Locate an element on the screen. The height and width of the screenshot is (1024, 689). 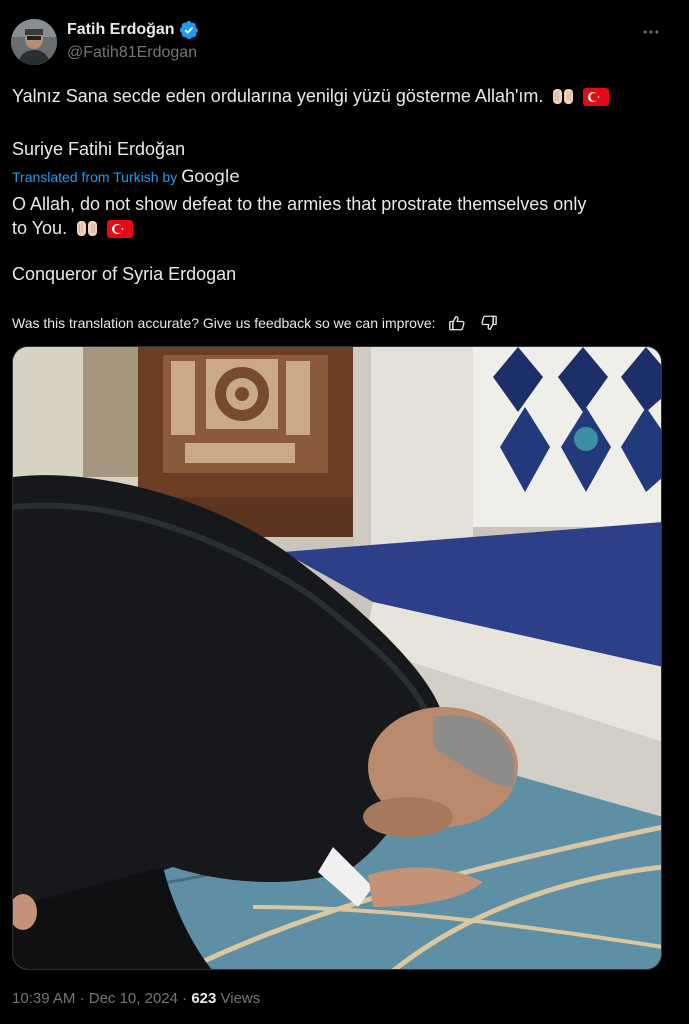
views-count: 623 is located at coordinates (203, 998).